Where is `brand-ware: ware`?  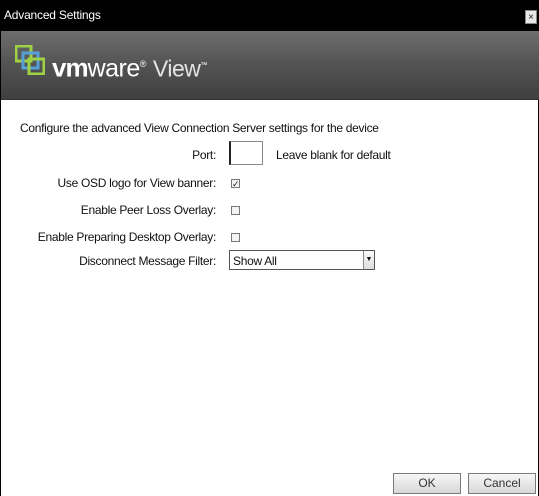
brand-ware: ware is located at coordinates (114, 68).